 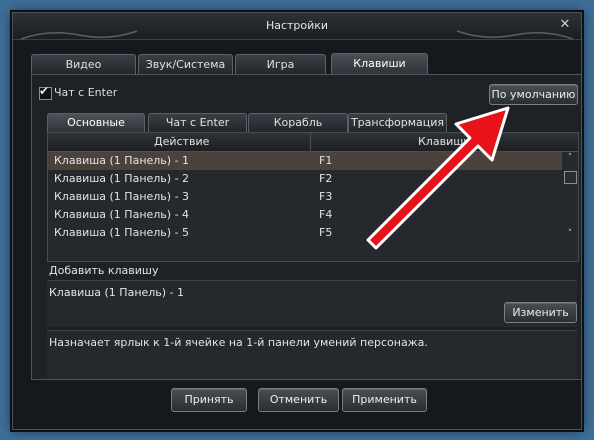 What do you see at coordinates (313, 142) in the screenshot?
I see `table-header: Действие Клавиши` at bounding box center [313, 142].